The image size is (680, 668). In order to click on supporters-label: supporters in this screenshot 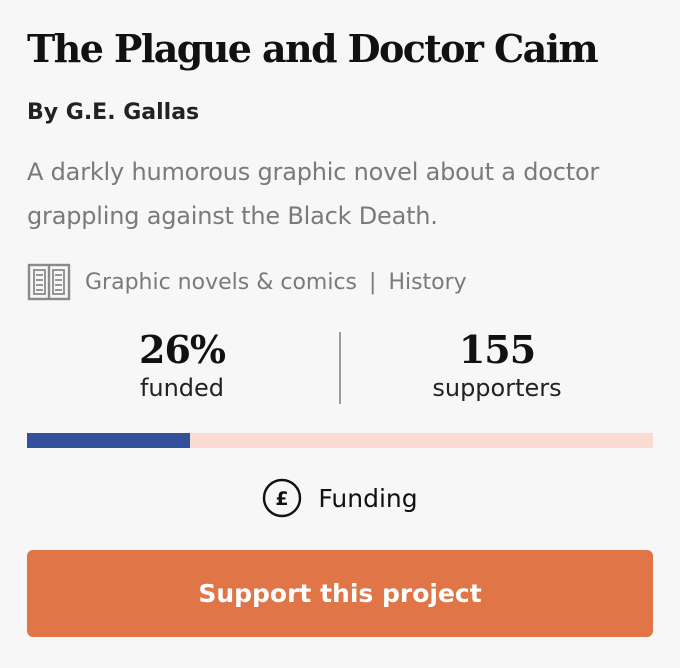, I will do `click(497, 388)`.